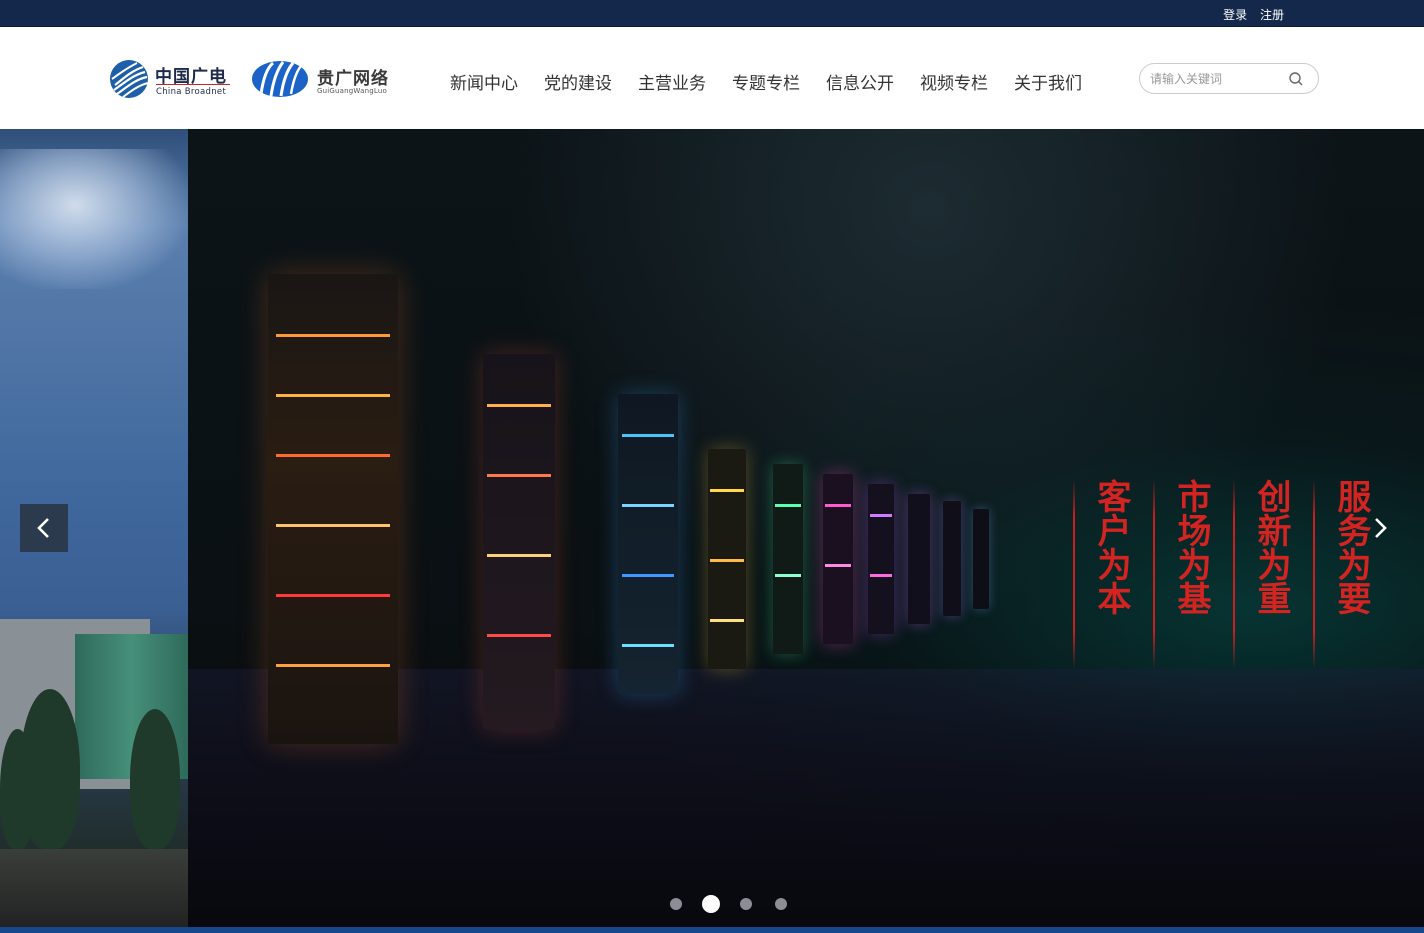 Image resolution: width=1424 pixels, height=933 pixels. I want to click on china-broadnet-logo-icon, so click(129, 79).